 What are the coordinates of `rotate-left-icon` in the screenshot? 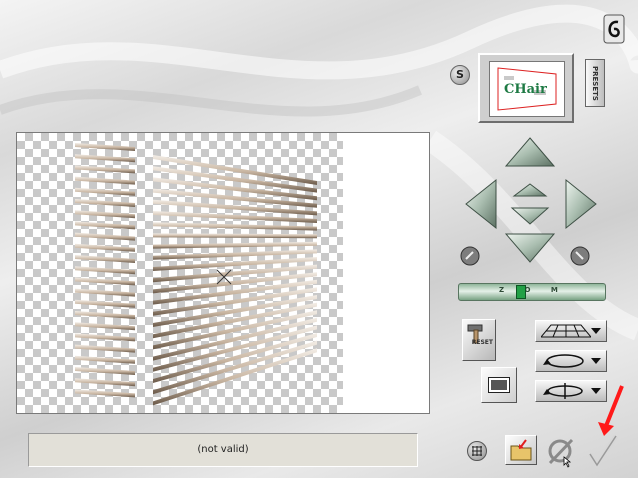 It's located at (470, 256).